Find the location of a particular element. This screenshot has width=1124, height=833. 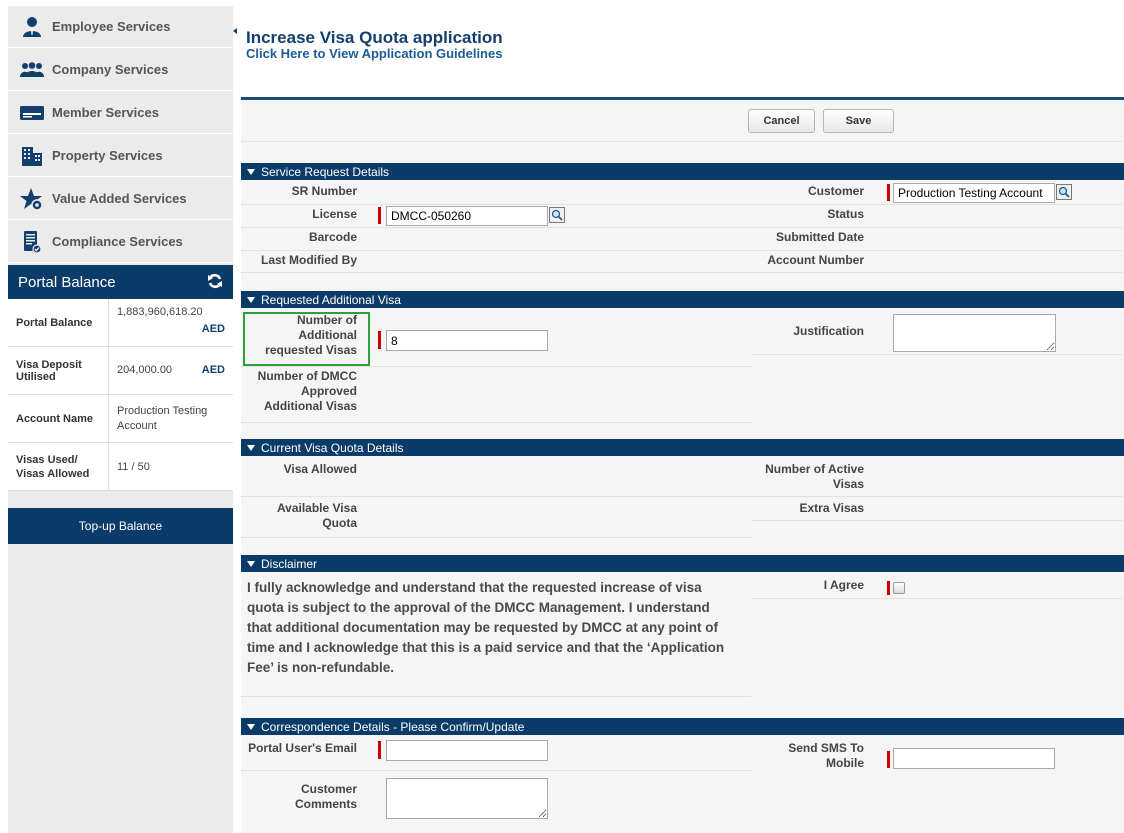

barcode-label: Barcode is located at coordinates (332, 237).